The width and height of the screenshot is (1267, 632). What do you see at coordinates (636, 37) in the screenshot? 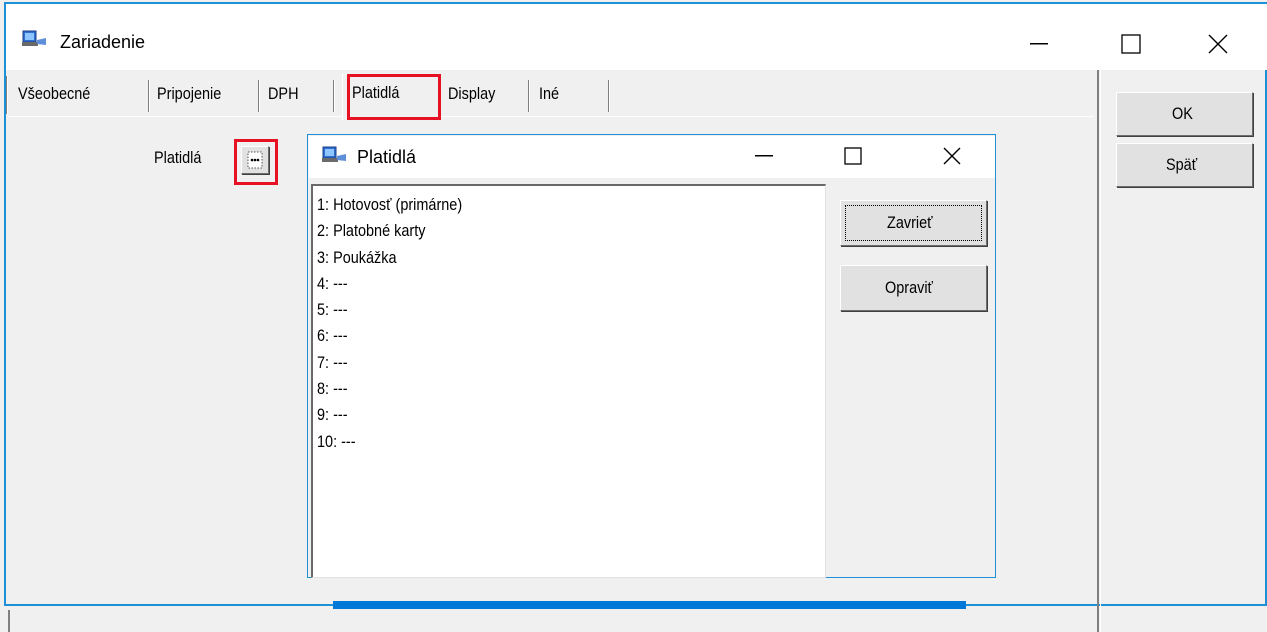
I see `main-title-bar: Zariadenie` at bounding box center [636, 37].